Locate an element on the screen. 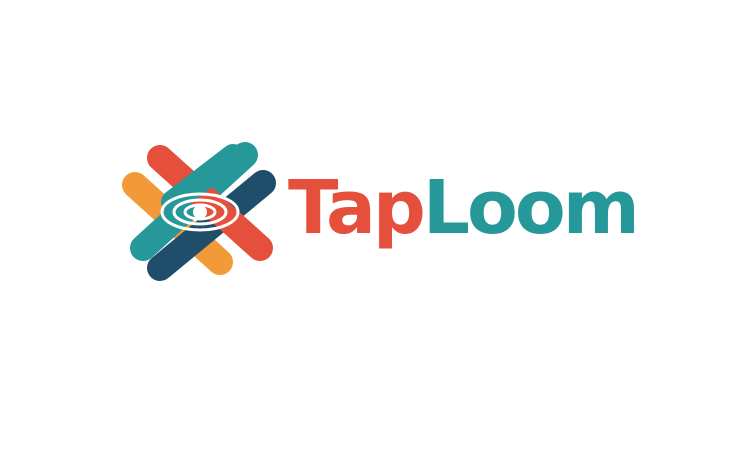 The image size is (750, 450). tap-dot-icon is located at coordinates (200, 212).